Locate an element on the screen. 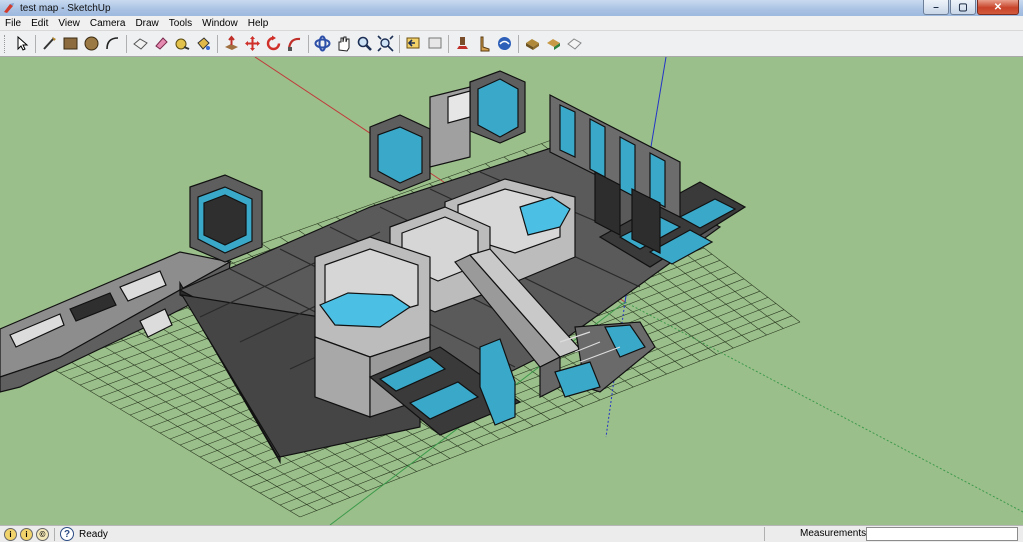 The height and width of the screenshot is (542, 1023). zoom-icon is located at coordinates (364, 43).